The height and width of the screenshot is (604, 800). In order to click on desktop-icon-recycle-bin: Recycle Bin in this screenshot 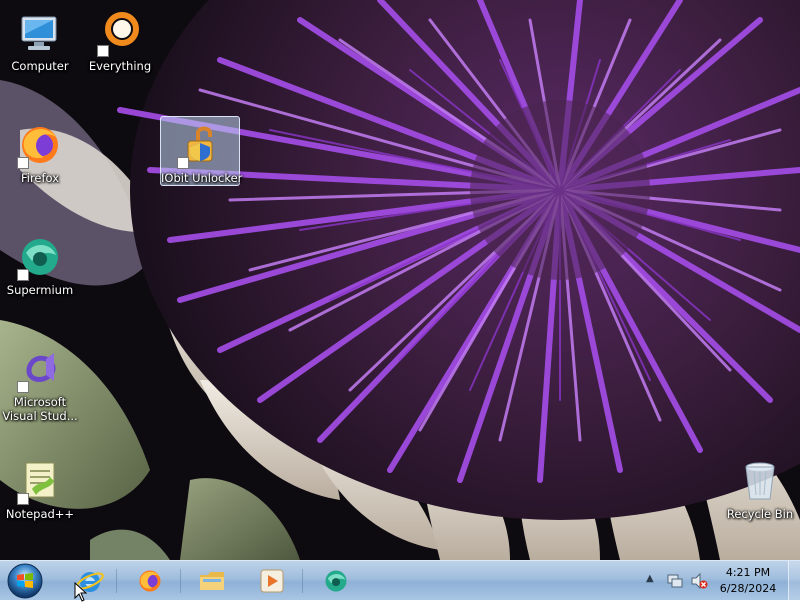, I will do `click(760, 487)`.